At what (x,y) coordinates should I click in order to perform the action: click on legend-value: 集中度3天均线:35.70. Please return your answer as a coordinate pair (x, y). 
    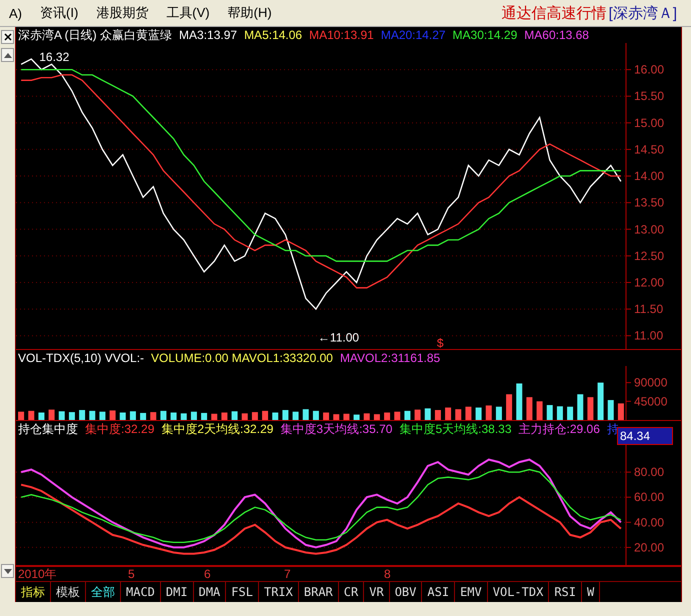
    Looking at the image, I should click on (336, 429).